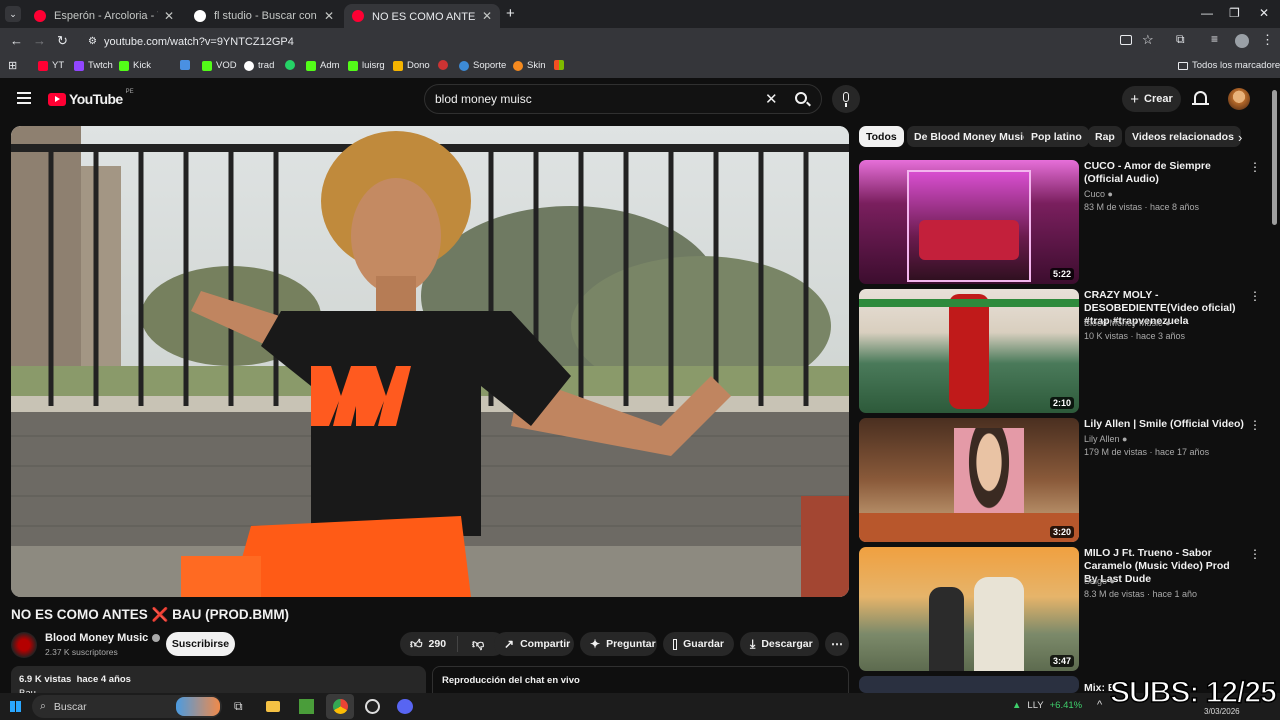 Image resolution: width=1280 pixels, height=720 pixels. I want to click on verified-check-icon: ●, so click(1112, 581).